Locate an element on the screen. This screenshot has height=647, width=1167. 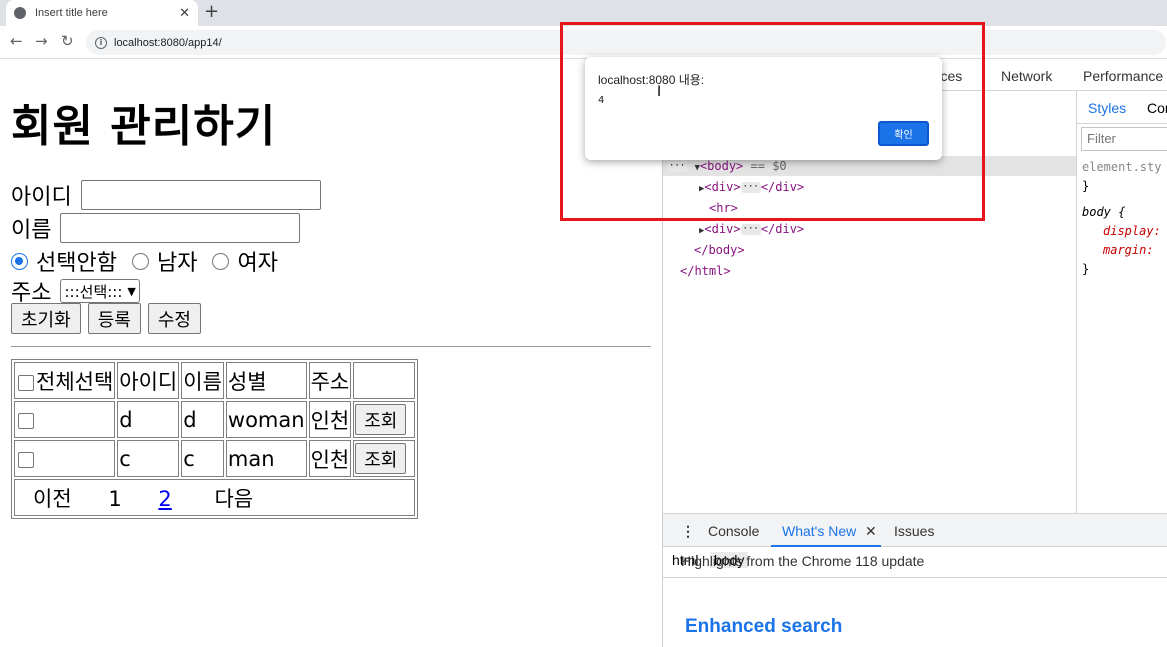
register-button: 등록 is located at coordinates (114, 318).